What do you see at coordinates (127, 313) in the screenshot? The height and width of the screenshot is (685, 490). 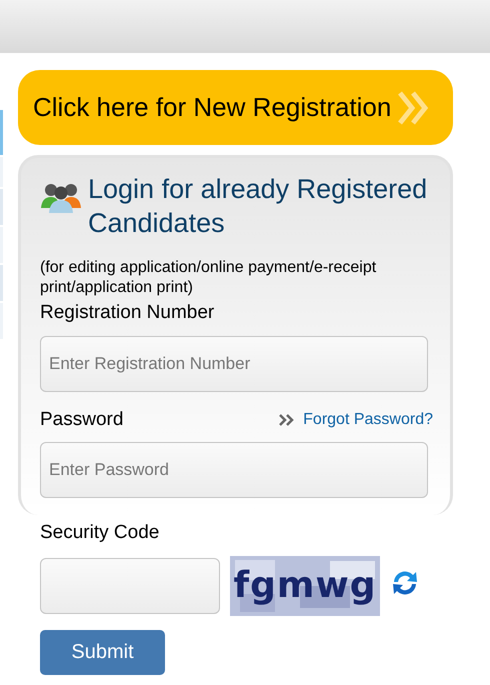 I see `field-label: Registration Number` at bounding box center [127, 313].